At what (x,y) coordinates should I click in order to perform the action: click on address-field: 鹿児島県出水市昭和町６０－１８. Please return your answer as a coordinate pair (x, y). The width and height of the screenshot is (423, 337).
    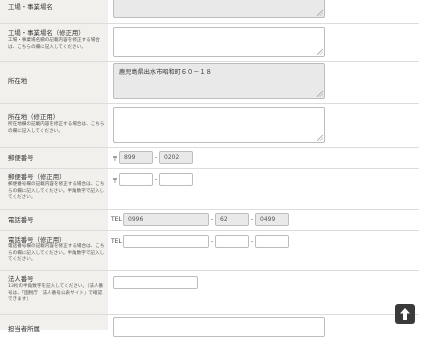
    Looking at the image, I should click on (219, 81).